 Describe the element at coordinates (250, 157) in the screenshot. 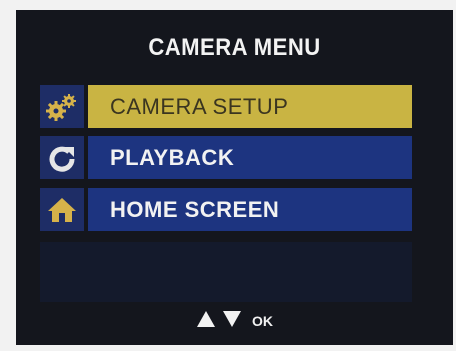

I see `menu-item-bar: PLAYBACK` at that location.